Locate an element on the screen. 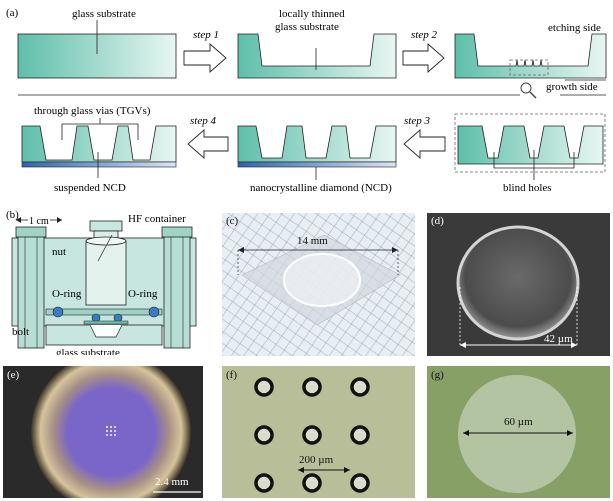  panel-f-label: (f) is located at coordinates (231, 375).